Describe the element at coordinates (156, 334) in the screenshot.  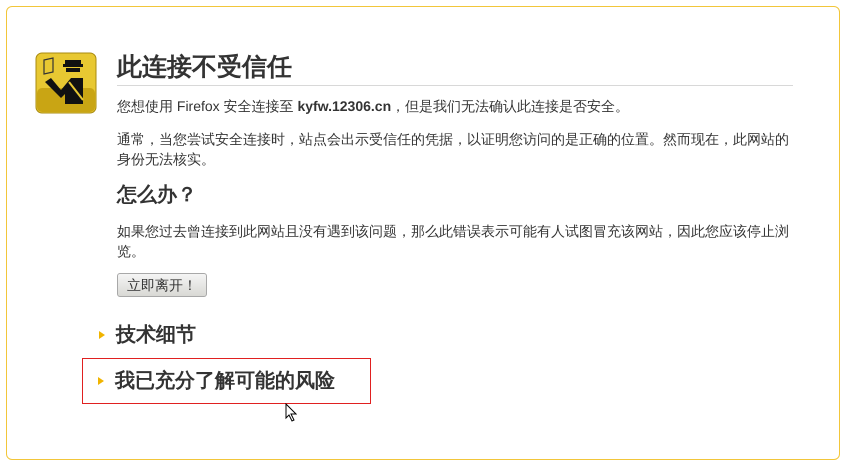
I see `expandable-section-title: 技术细节` at that location.